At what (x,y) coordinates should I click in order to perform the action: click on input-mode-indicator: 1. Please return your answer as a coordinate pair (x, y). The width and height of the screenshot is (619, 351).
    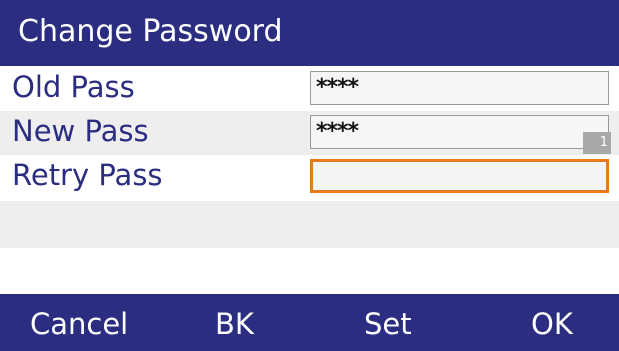
    Looking at the image, I should click on (597, 143).